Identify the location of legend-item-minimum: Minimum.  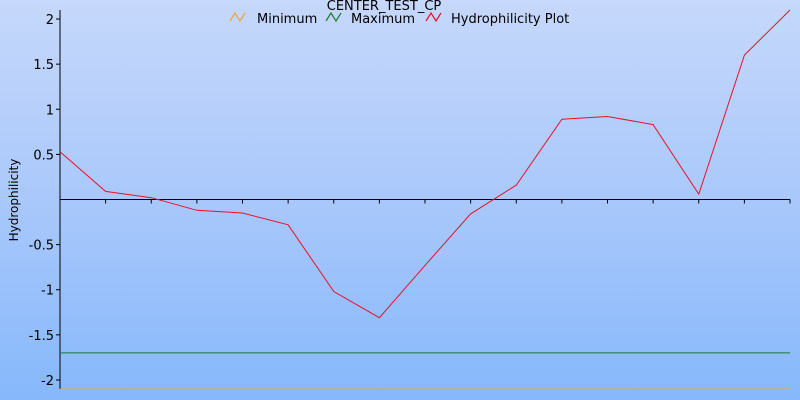
(273, 19).